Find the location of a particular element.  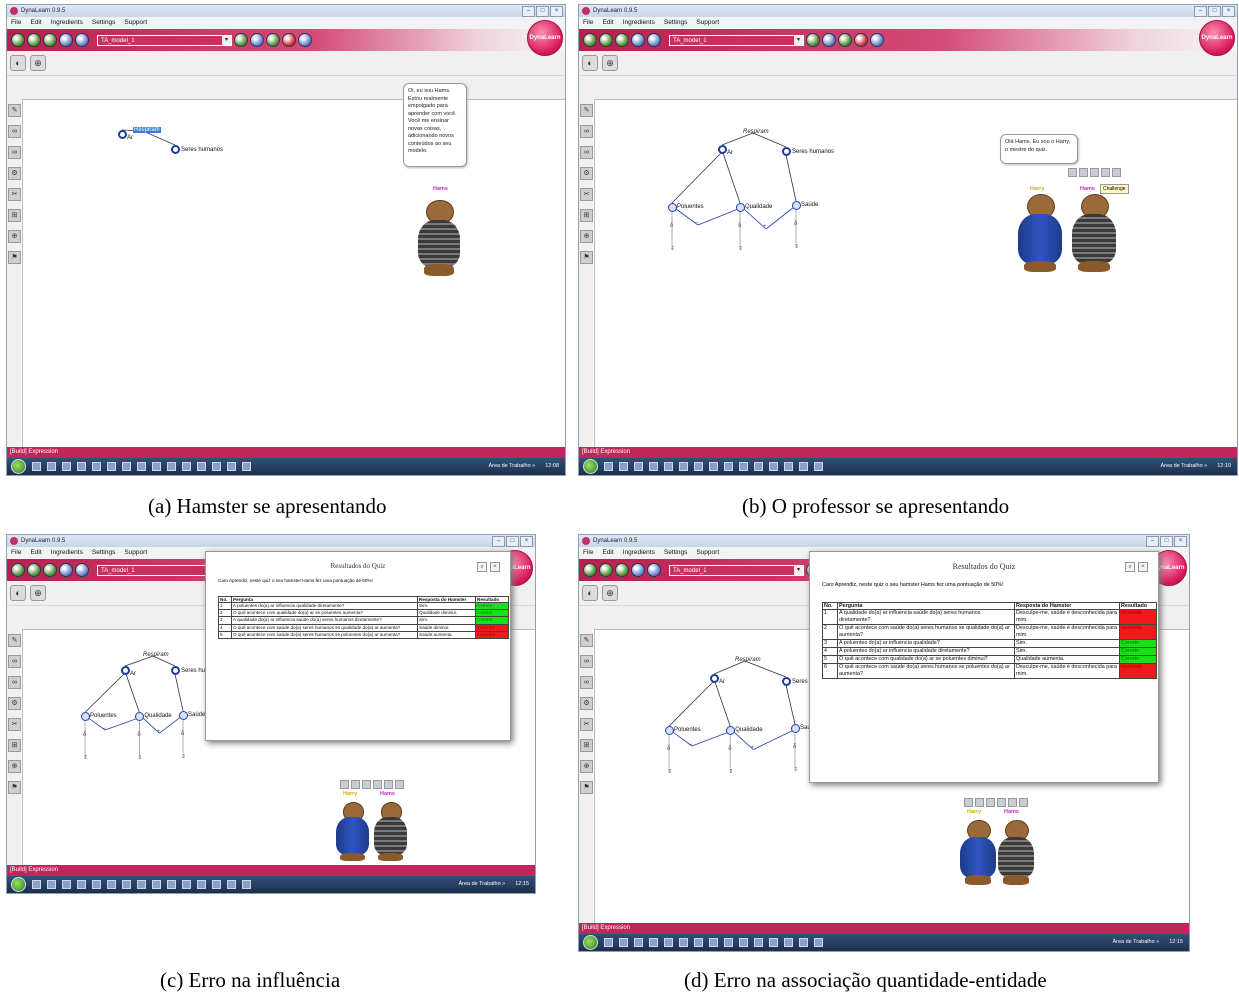

chevron-down-icon: ▾ is located at coordinates (798, 570).